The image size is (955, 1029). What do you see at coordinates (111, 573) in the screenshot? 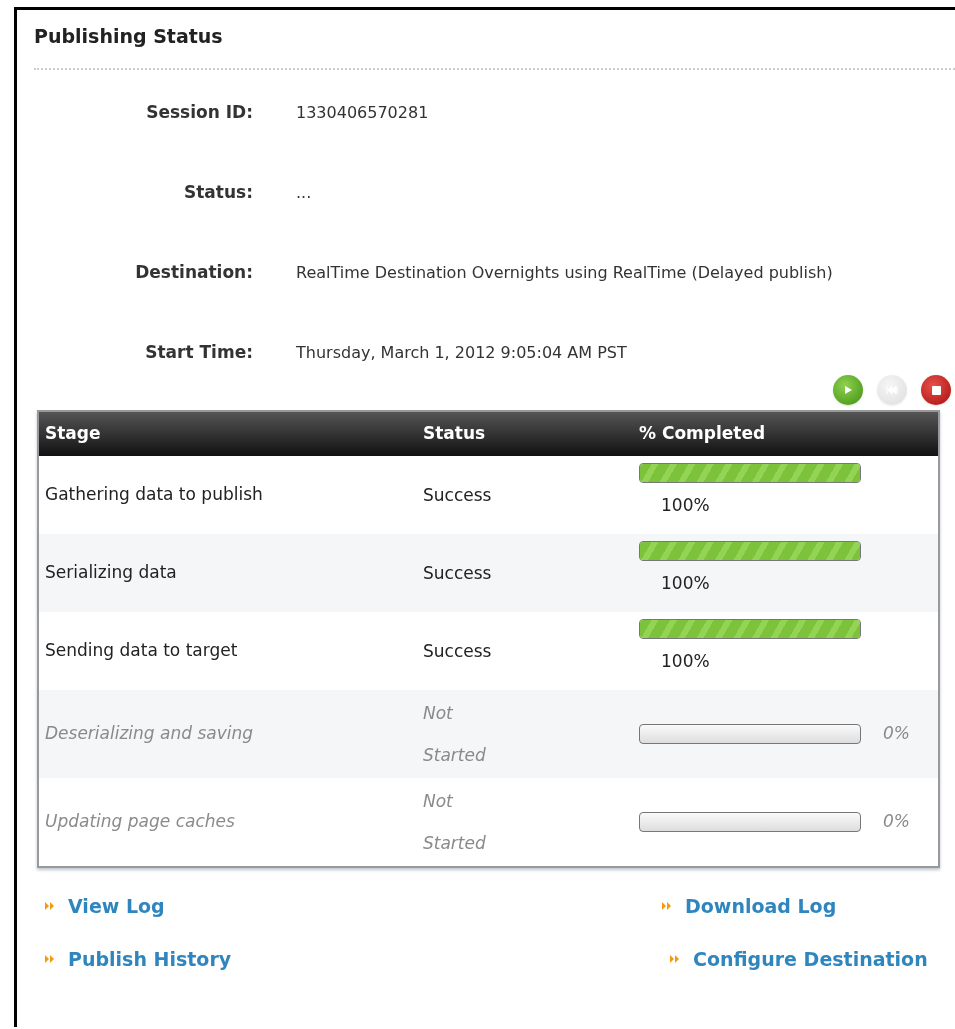
I see `stage-name: Serializing data` at bounding box center [111, 573].